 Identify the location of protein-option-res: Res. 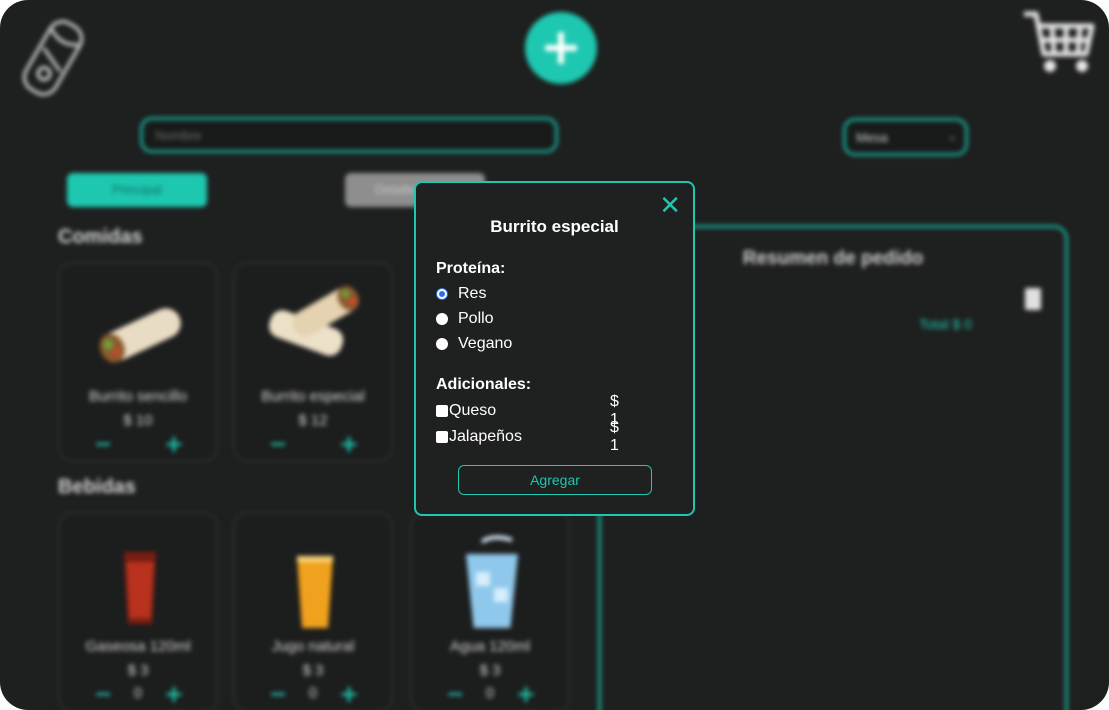
(461, 294).